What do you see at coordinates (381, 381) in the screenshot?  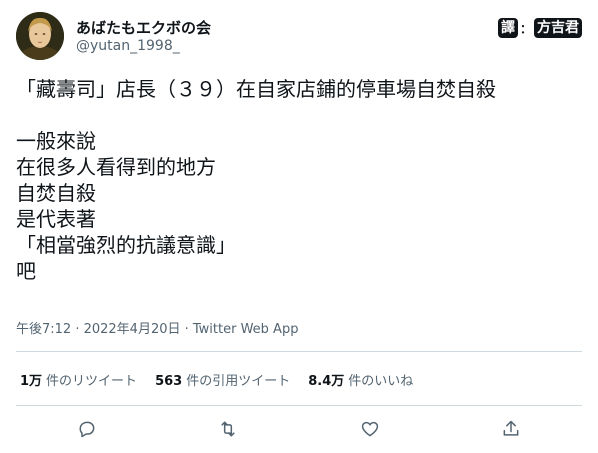 I see `stat-label: 件のいいね` at bounding box center [381, 381].